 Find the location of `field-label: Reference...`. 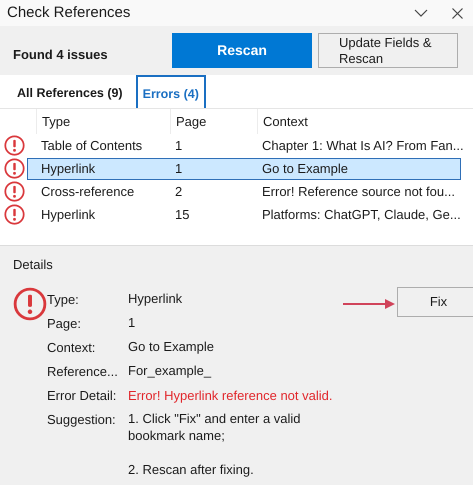

field-label: Reference... is located at coordinates (83, 371).